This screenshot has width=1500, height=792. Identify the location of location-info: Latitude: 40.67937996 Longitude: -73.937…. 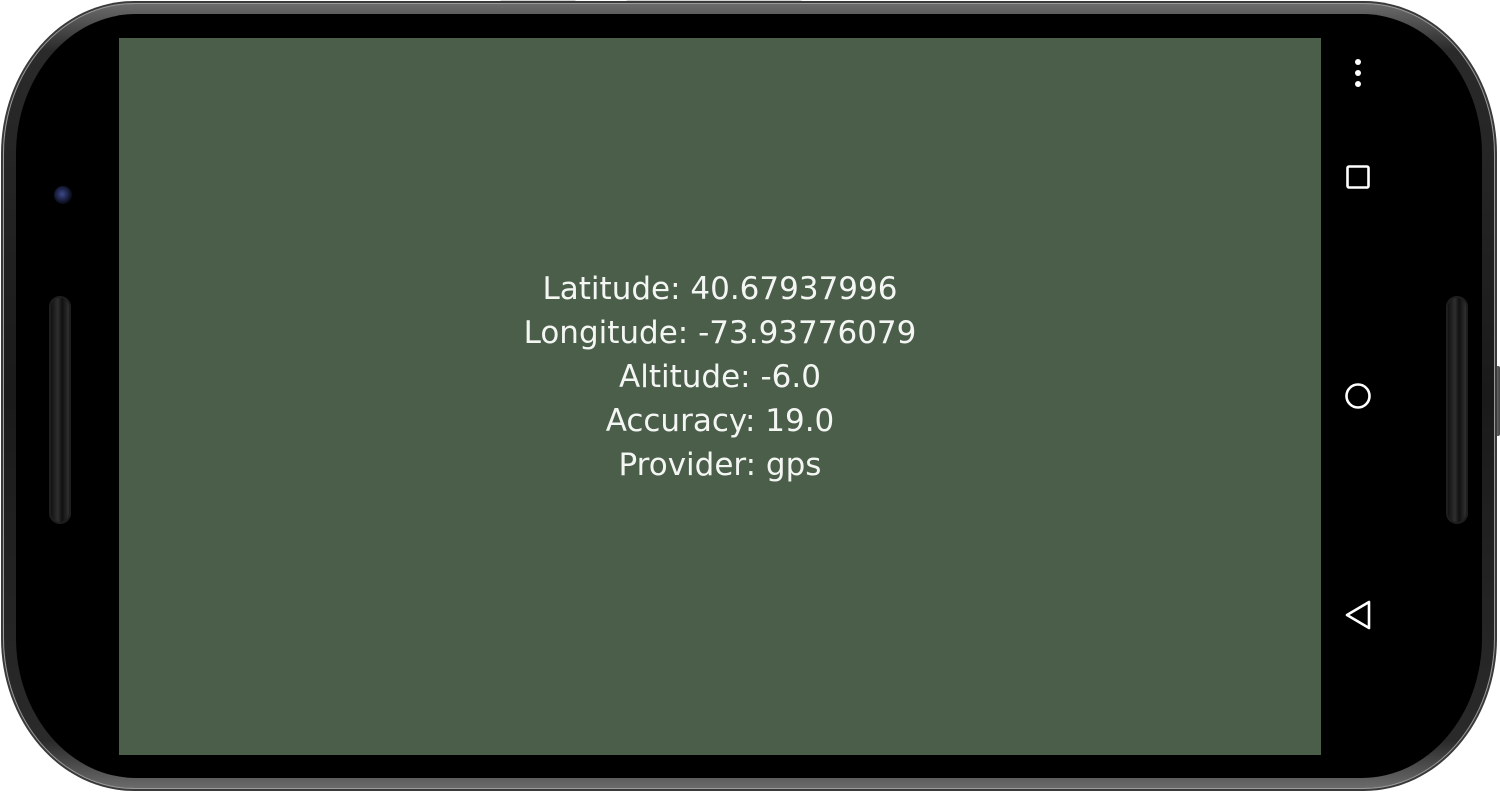
(720, 377).